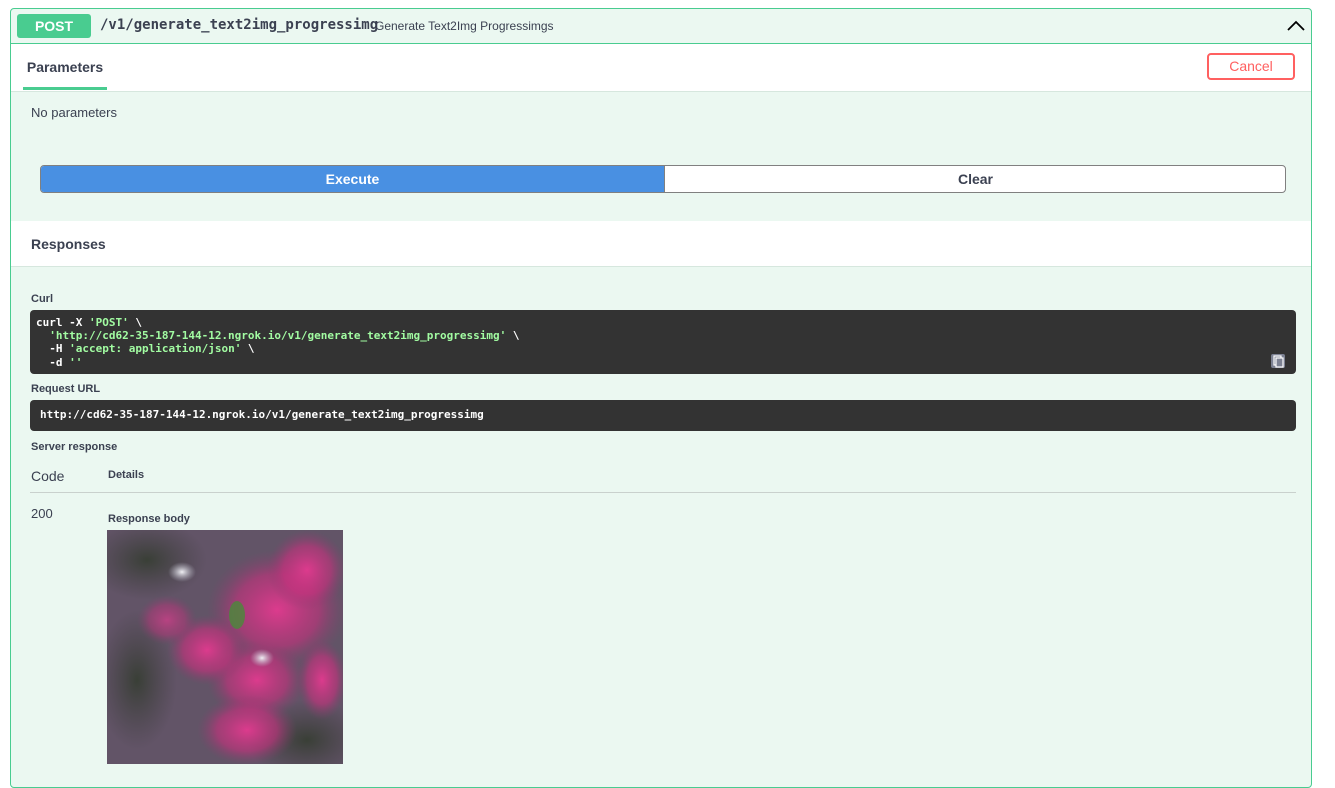 This screenshot has width=1335, height=788. I want to click on curl-line4-flag: -d, so click(53, 362).